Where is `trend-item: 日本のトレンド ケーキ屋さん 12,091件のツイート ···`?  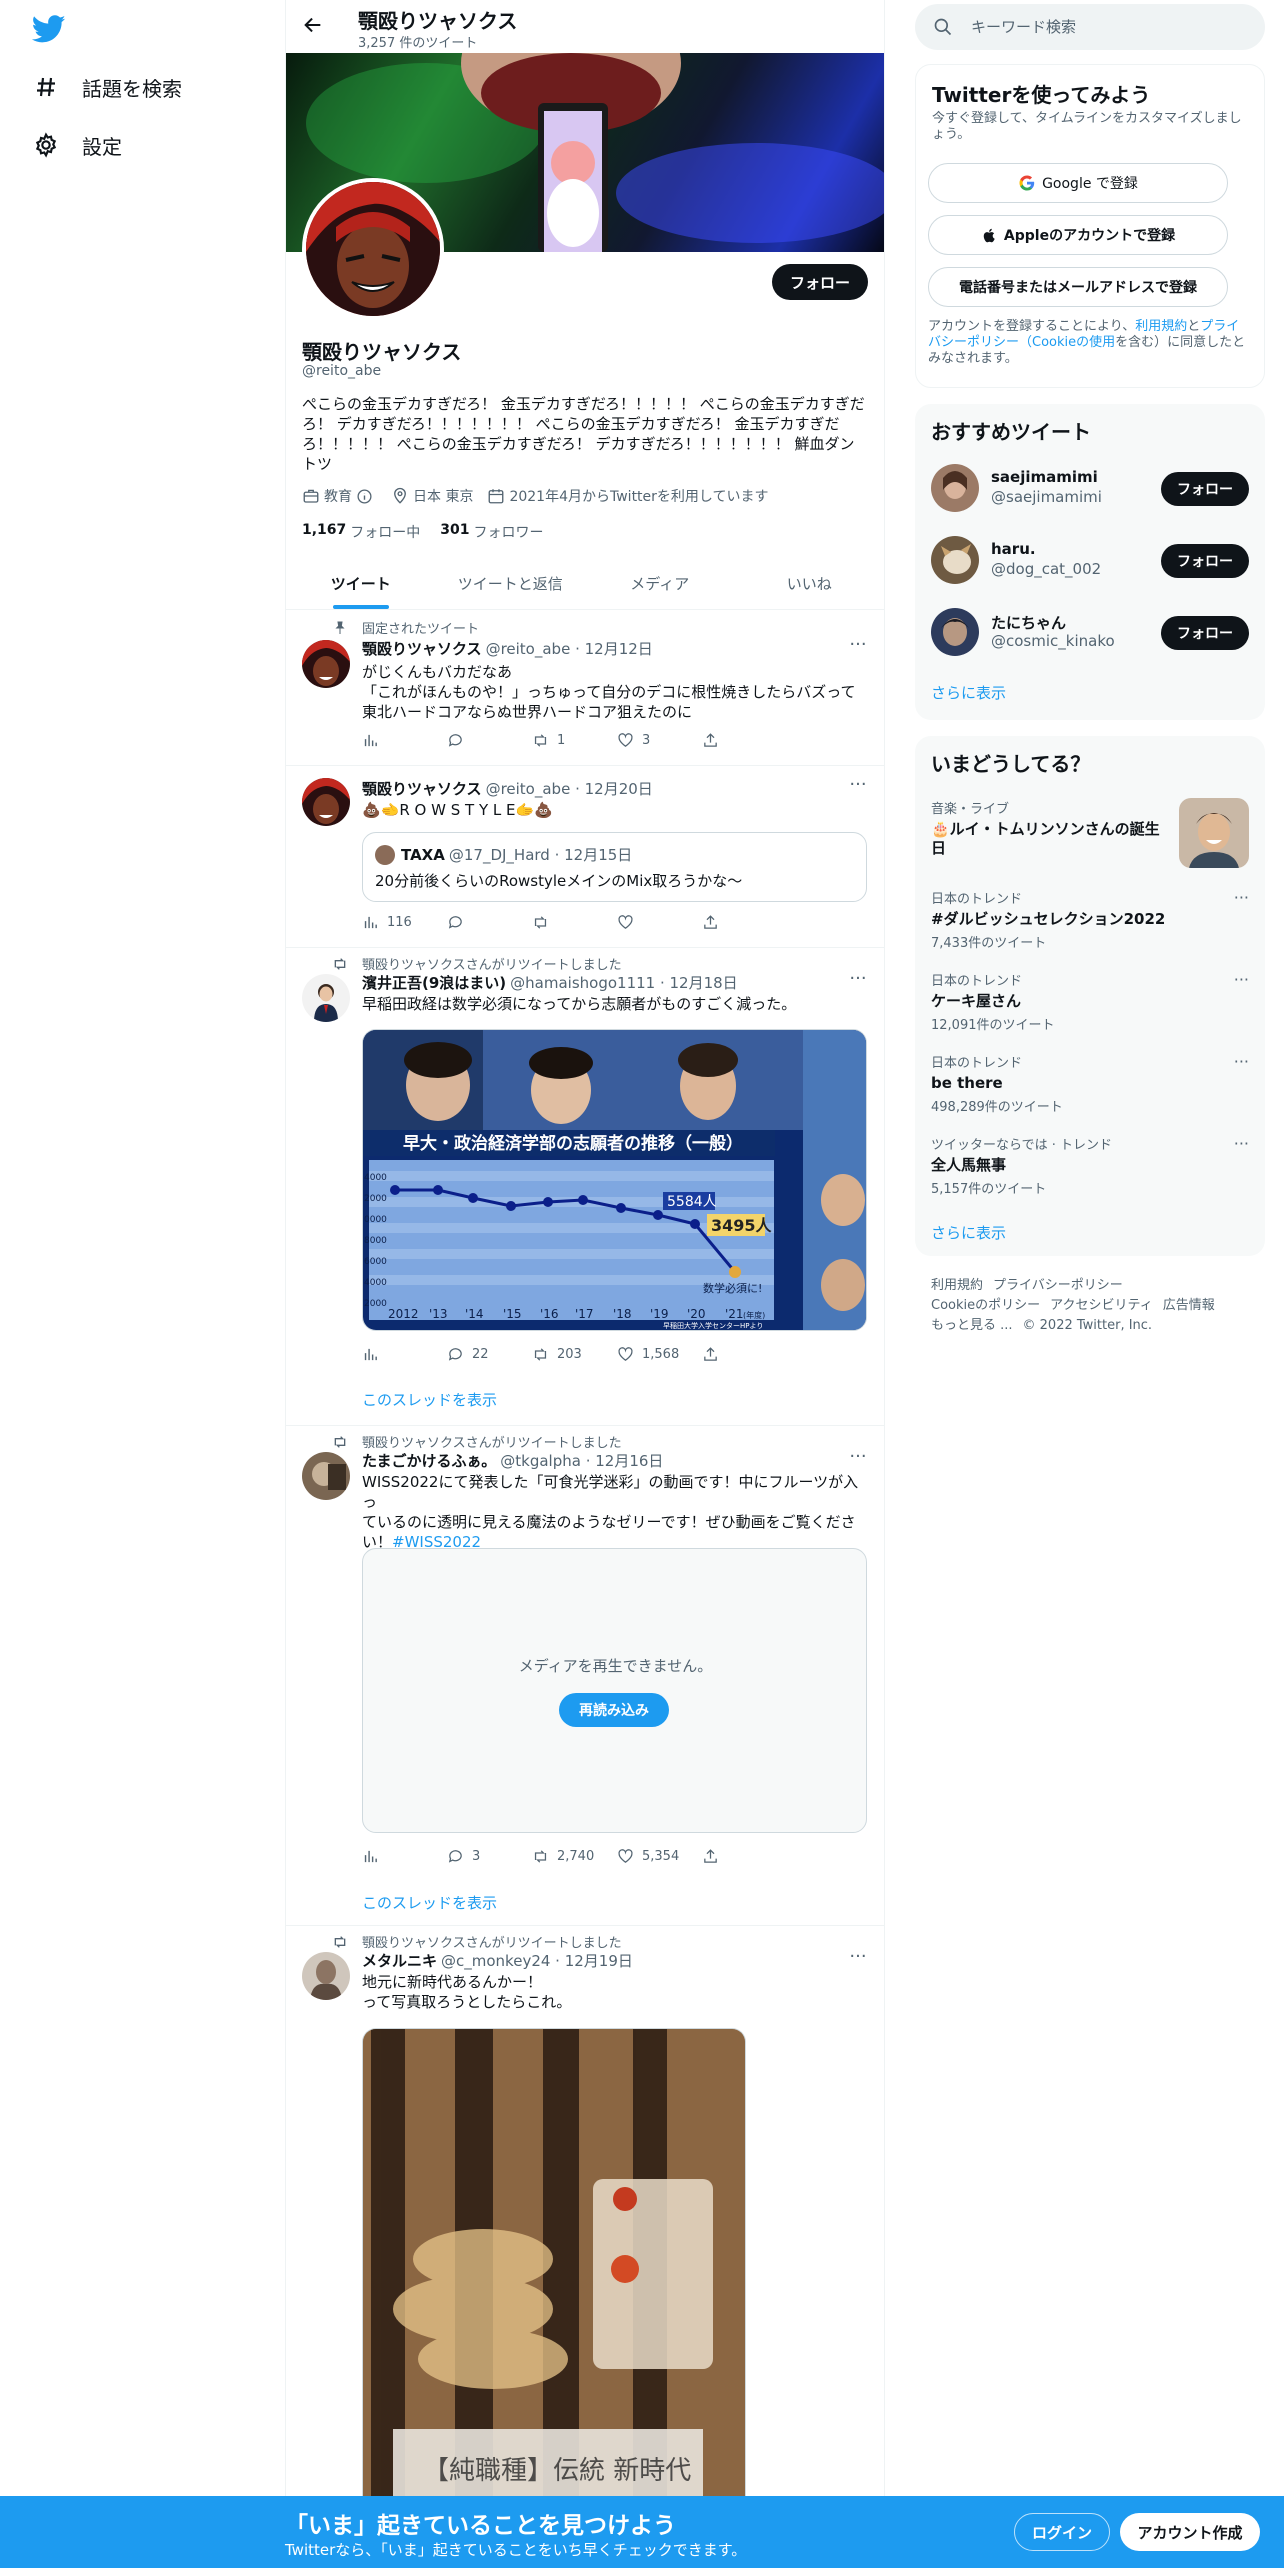 trend-item: 日本のトレンド ケーキ屋さん 12,091件のツイート ··· is located at coordinates (1090, 1001).